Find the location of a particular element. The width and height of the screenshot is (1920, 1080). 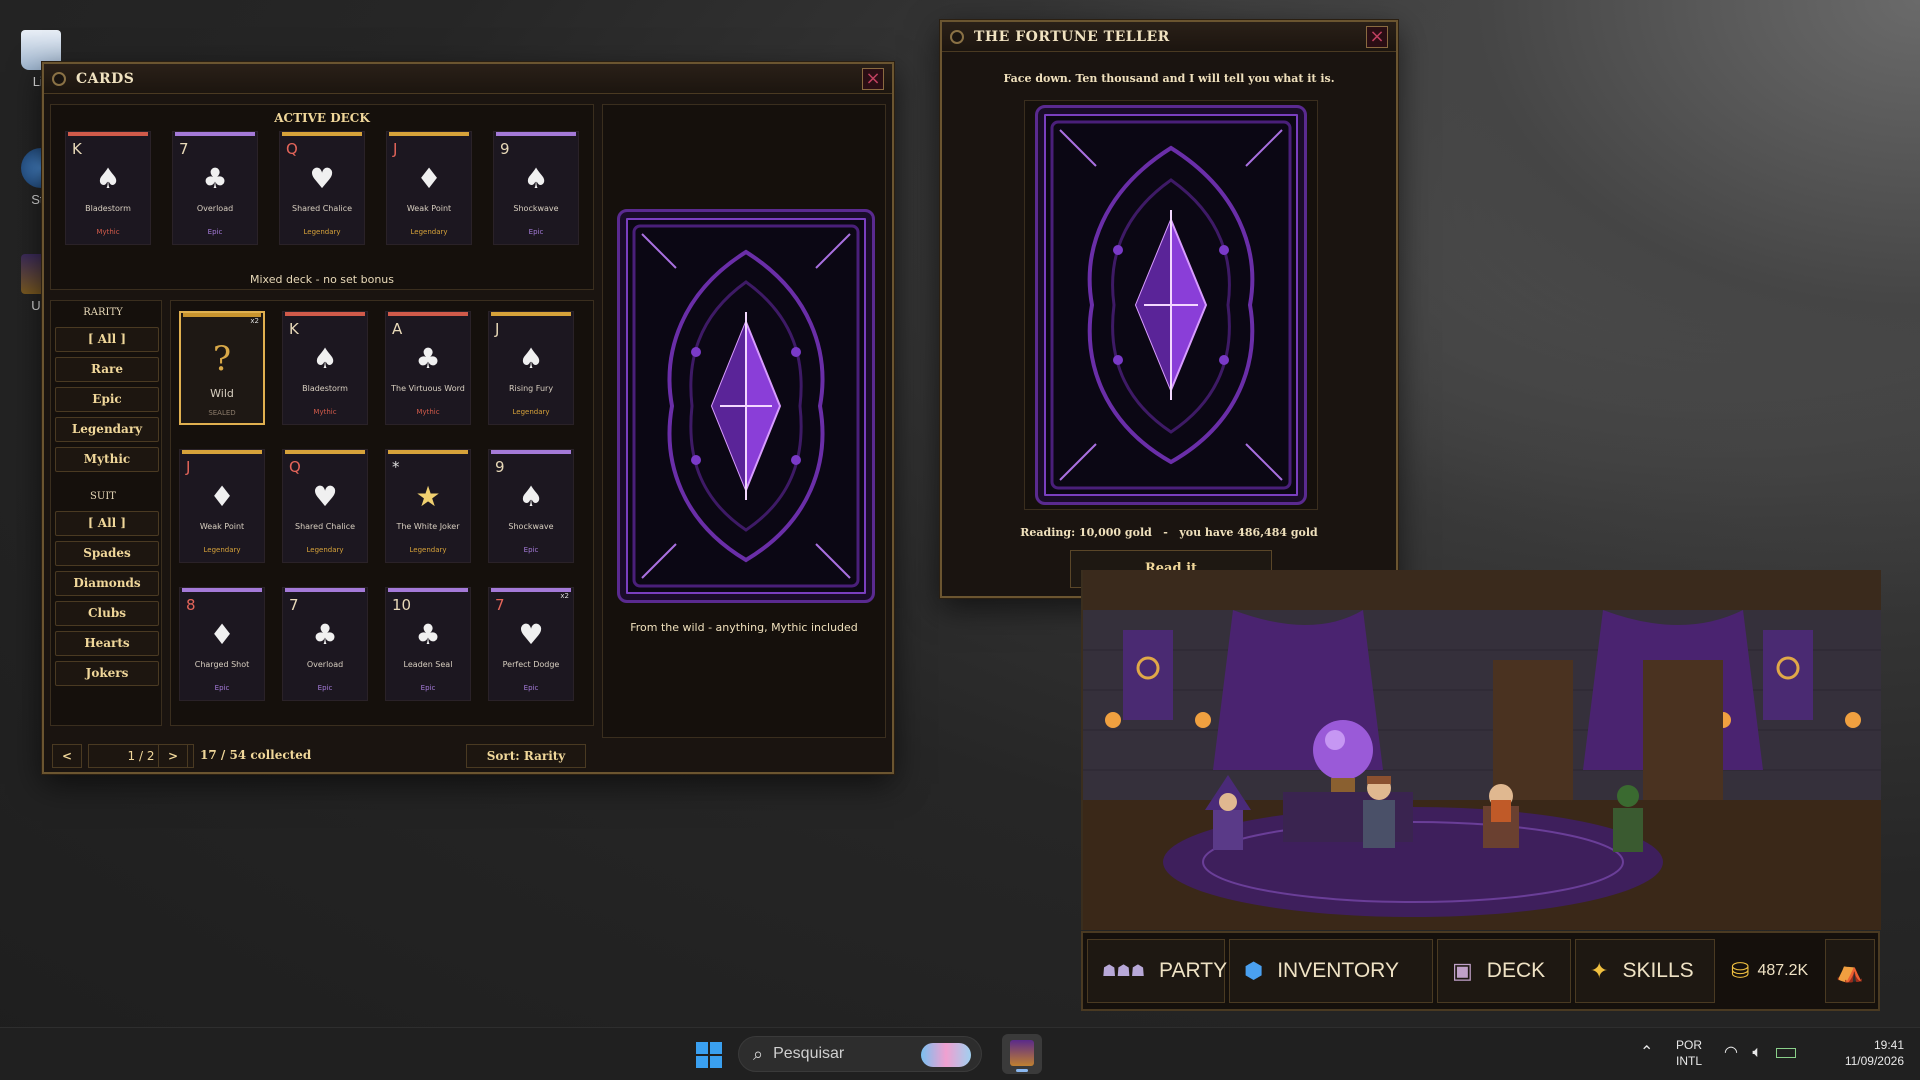

language-code: POR is located at coordinates (1689, 1045).